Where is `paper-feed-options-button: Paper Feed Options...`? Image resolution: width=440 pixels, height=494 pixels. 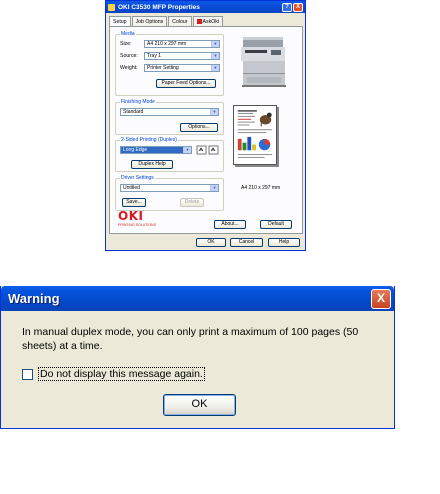
paper-feed-options-button: Paper Feed Options... is located at coordinates (186, 83).